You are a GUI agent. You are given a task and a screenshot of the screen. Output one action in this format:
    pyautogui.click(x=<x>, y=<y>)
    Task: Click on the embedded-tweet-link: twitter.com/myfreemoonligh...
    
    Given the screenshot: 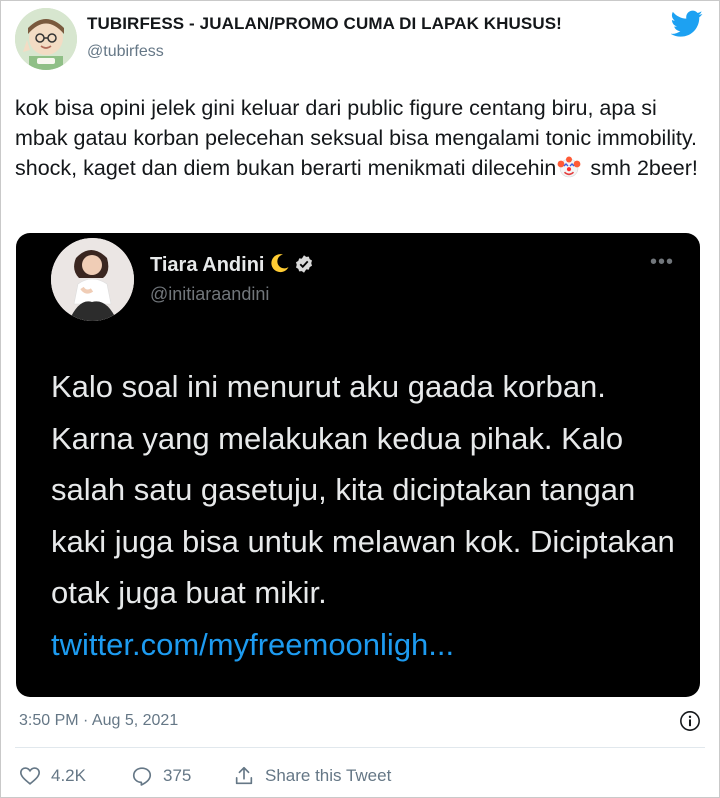 What is the action you would take?
    pyautogui.click(x=252, y=644)
    